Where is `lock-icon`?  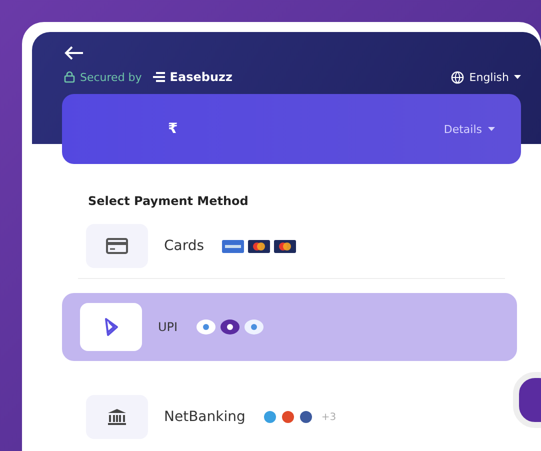
lock-icon is located at coordinates (69, 77).